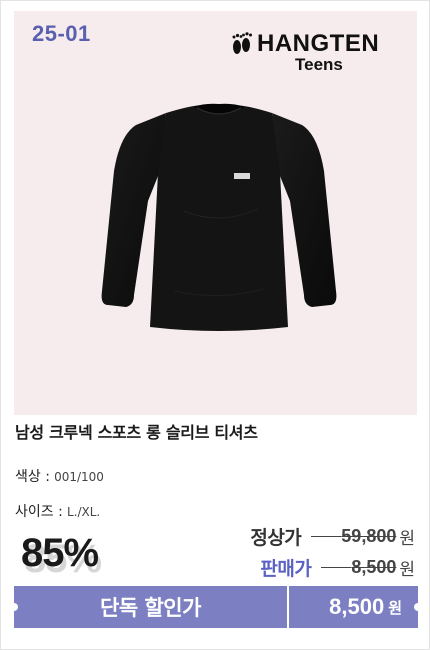  I want to click on exclusive-discount-bar: 단독 할인가 8,500 원, so click(216, 607).